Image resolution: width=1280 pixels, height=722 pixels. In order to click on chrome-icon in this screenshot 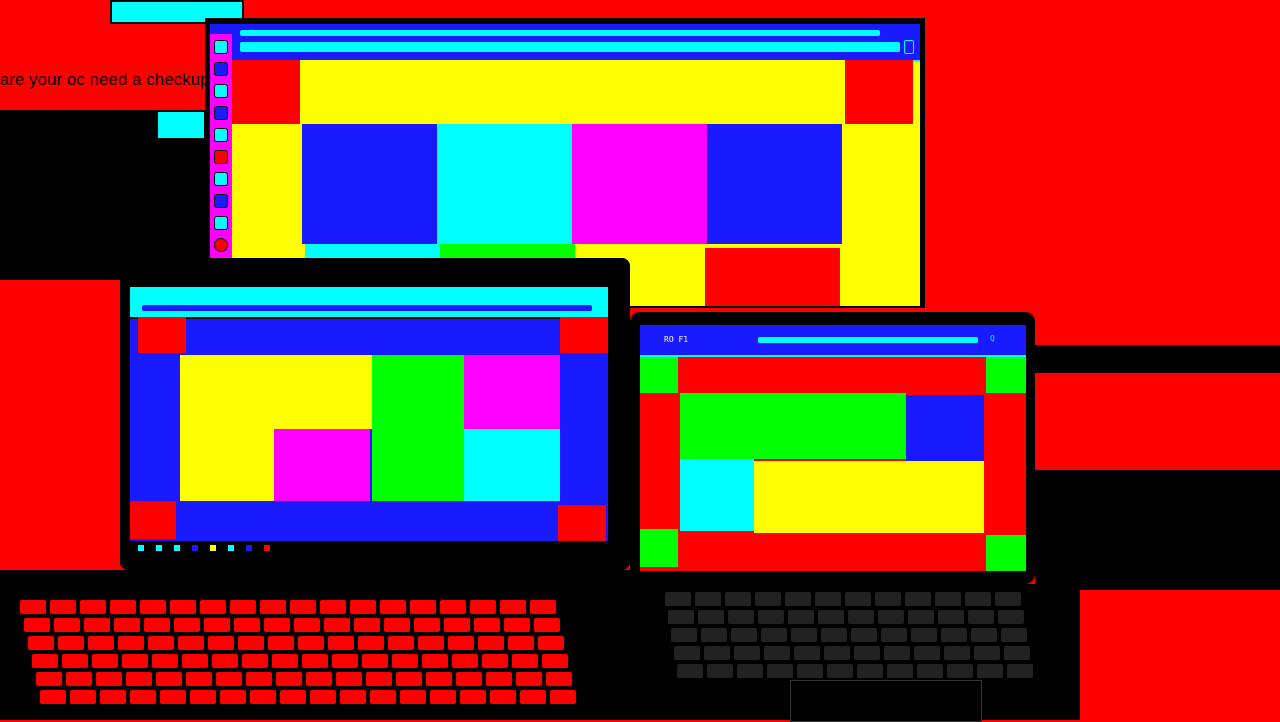, I will do `click(221, 245)`.